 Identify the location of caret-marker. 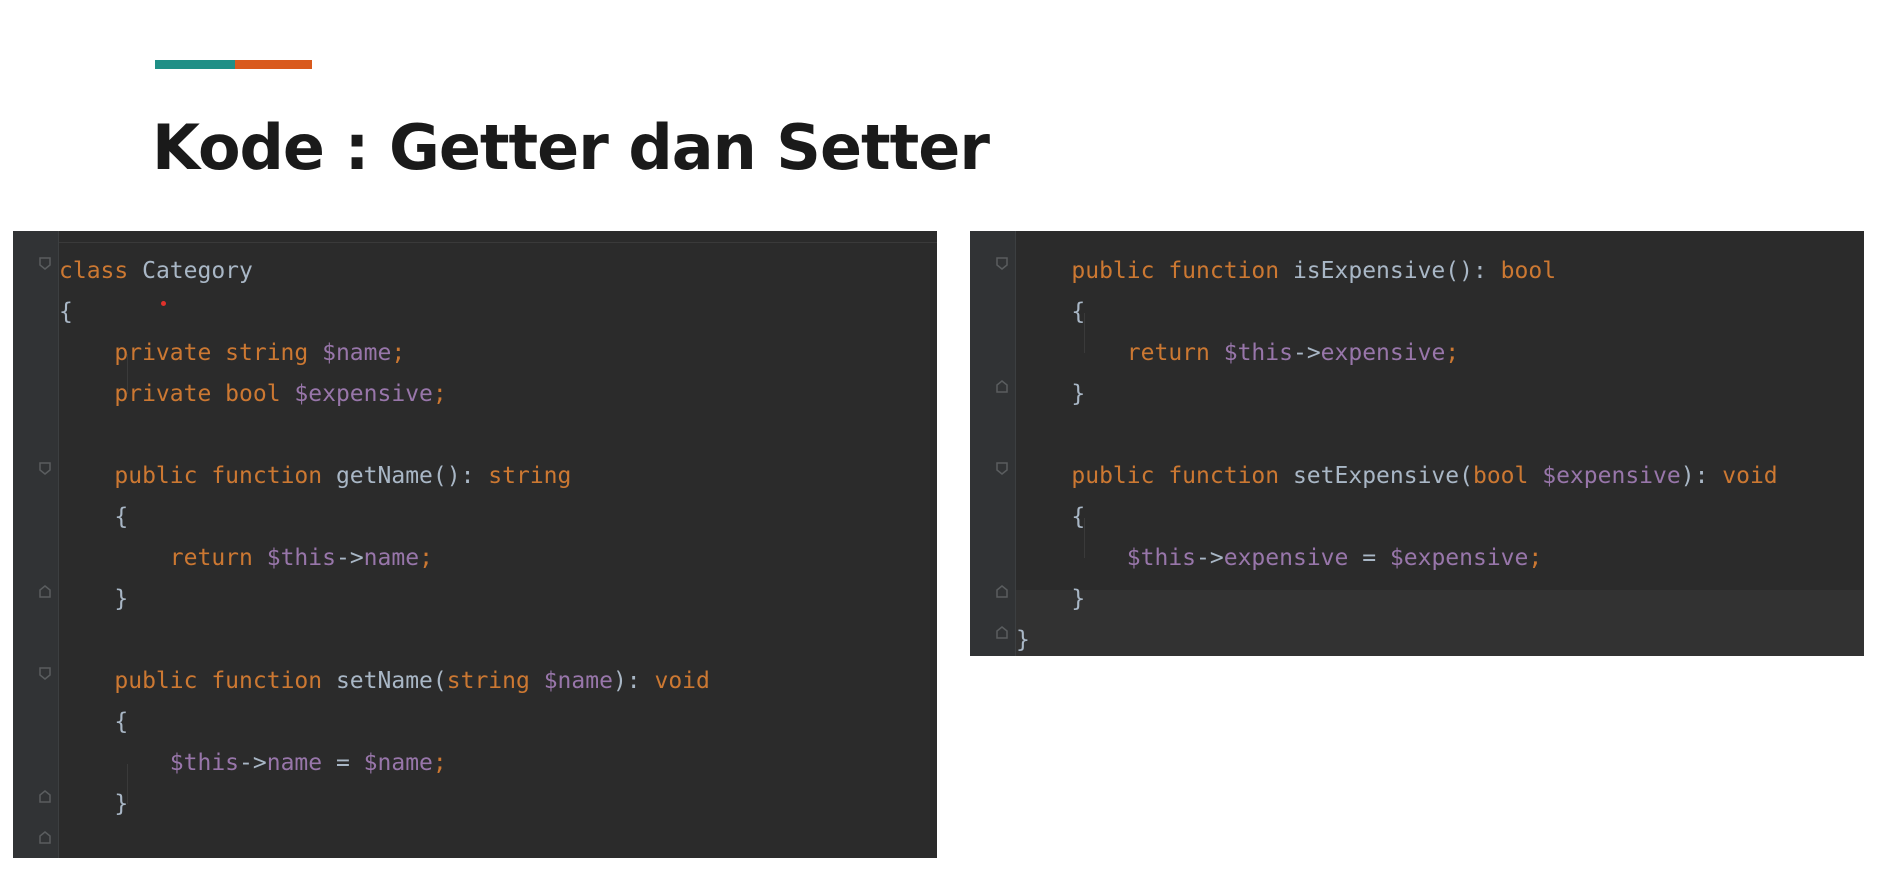
(163, 303).